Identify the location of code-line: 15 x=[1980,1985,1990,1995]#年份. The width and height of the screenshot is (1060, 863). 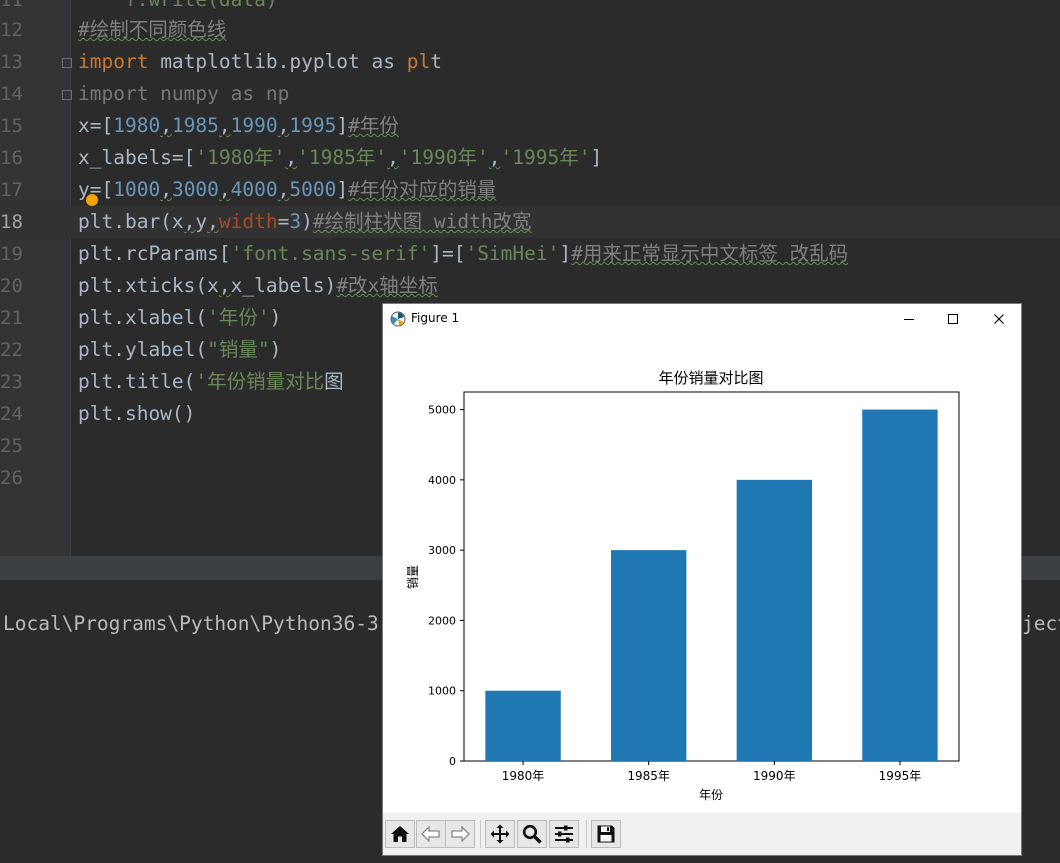
(530, 126).